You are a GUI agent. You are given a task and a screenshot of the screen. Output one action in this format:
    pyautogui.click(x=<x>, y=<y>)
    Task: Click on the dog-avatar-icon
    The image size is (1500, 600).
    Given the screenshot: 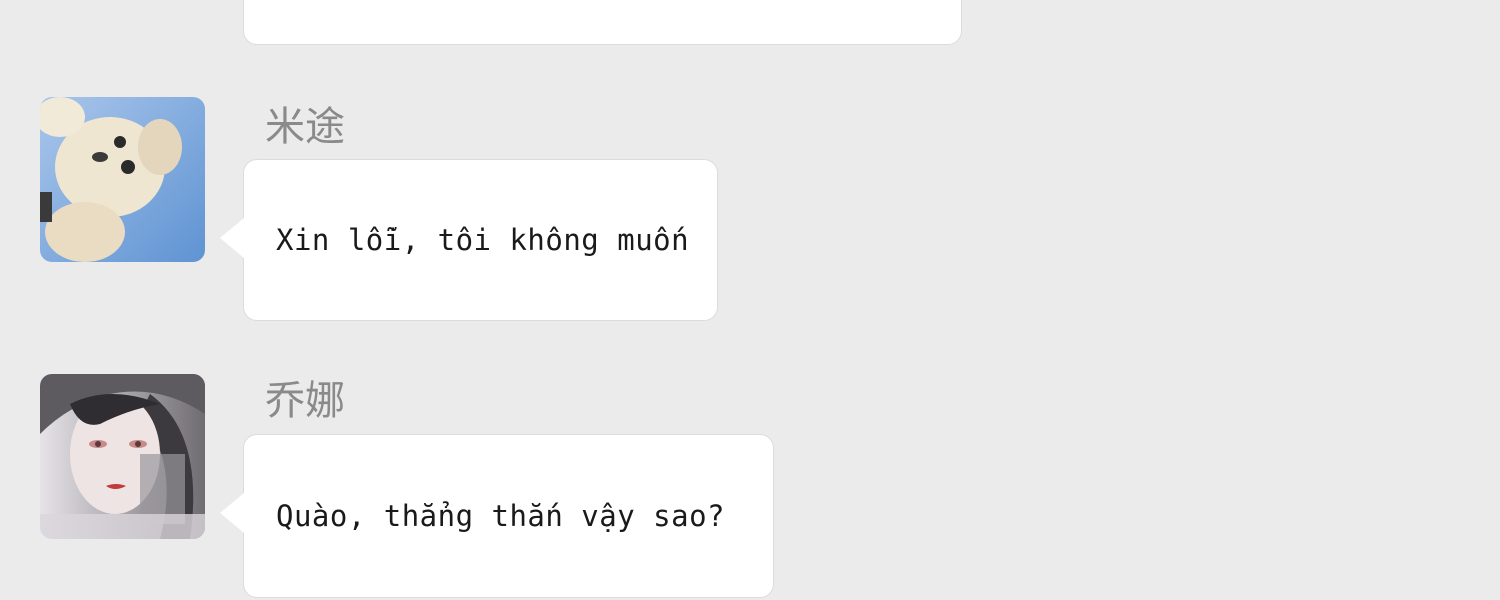 What is the action you would take?
    pyautogui.click(x=122, y=179)
    